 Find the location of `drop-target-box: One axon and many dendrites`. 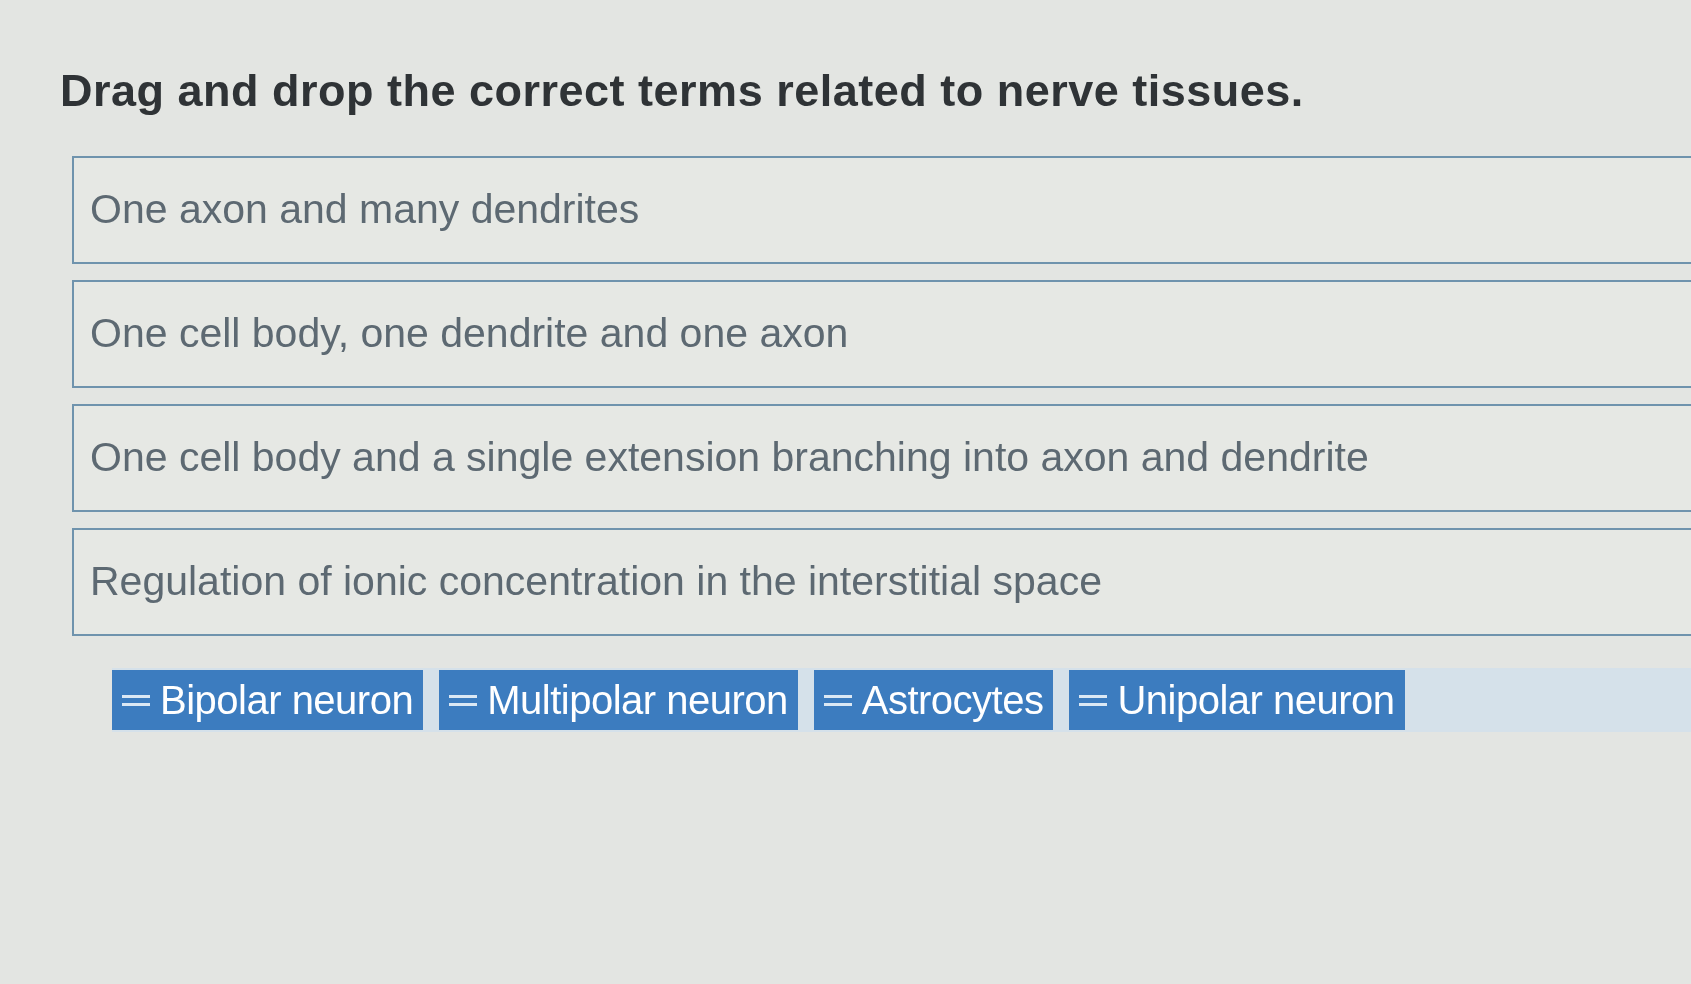

drop-target-box: One axon and many dendrites is located at coordinates (881, 210).